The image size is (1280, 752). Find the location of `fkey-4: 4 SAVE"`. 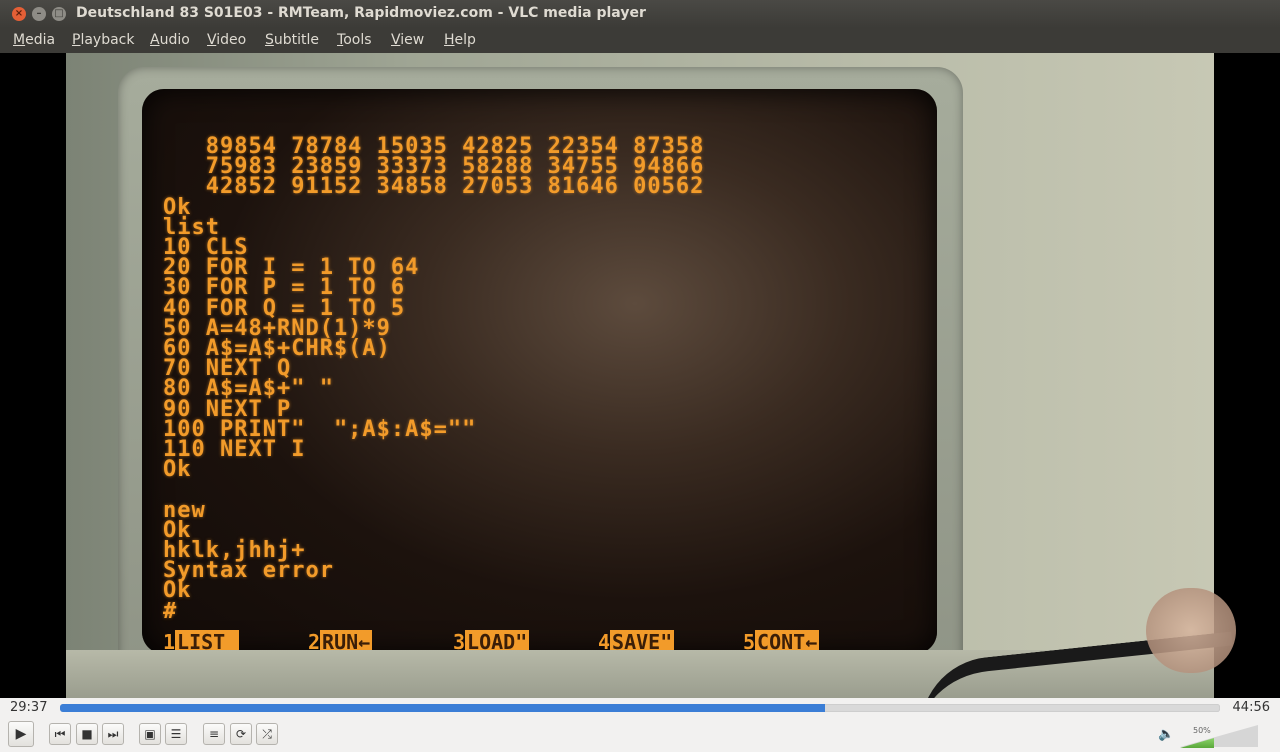

fkey-4: 4 SAVE" is located at coordinates (636, 642).